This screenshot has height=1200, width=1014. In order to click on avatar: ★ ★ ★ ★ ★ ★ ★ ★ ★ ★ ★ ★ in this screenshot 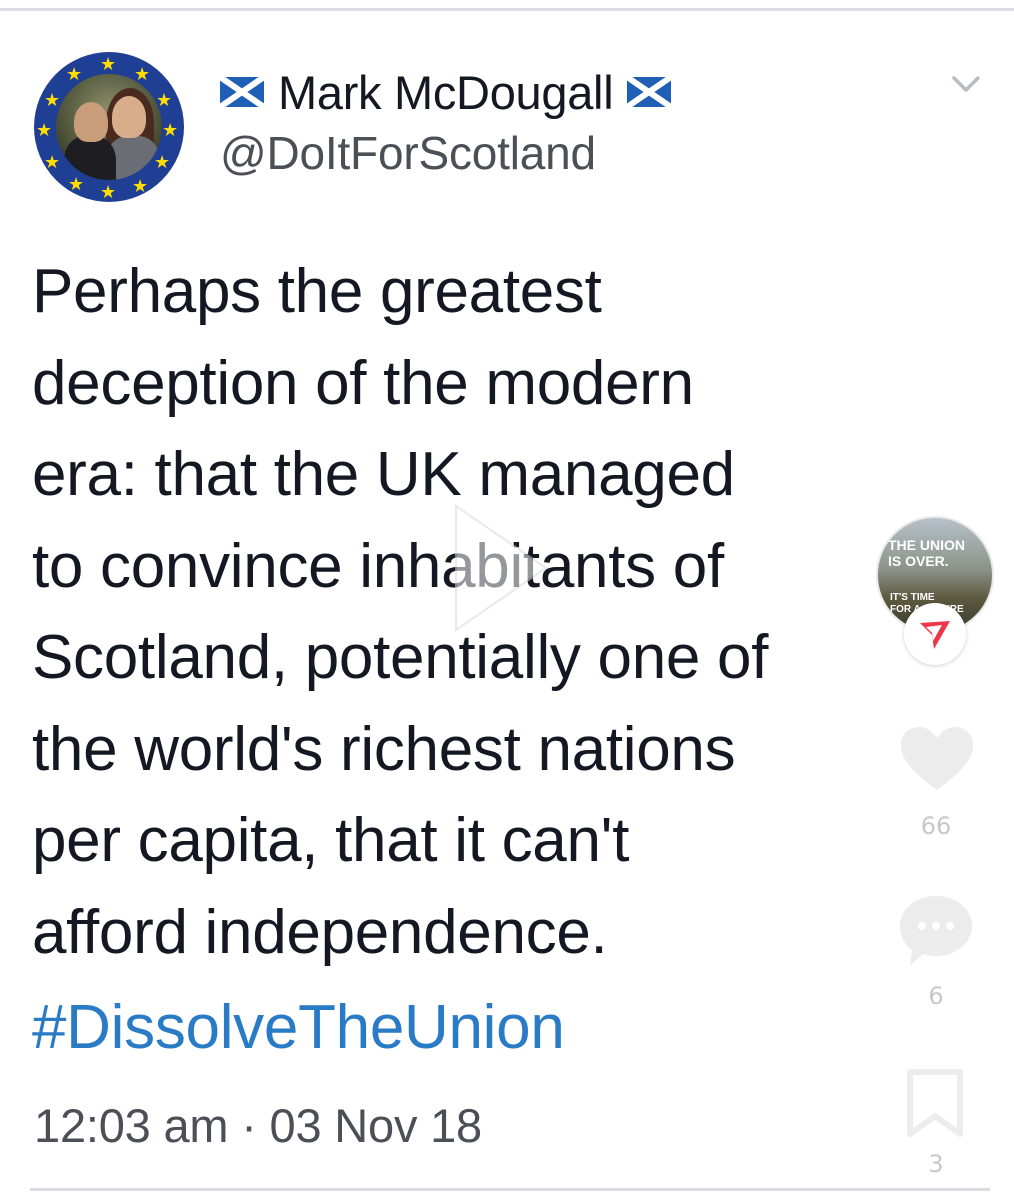, I will do `click(109, 127)`.